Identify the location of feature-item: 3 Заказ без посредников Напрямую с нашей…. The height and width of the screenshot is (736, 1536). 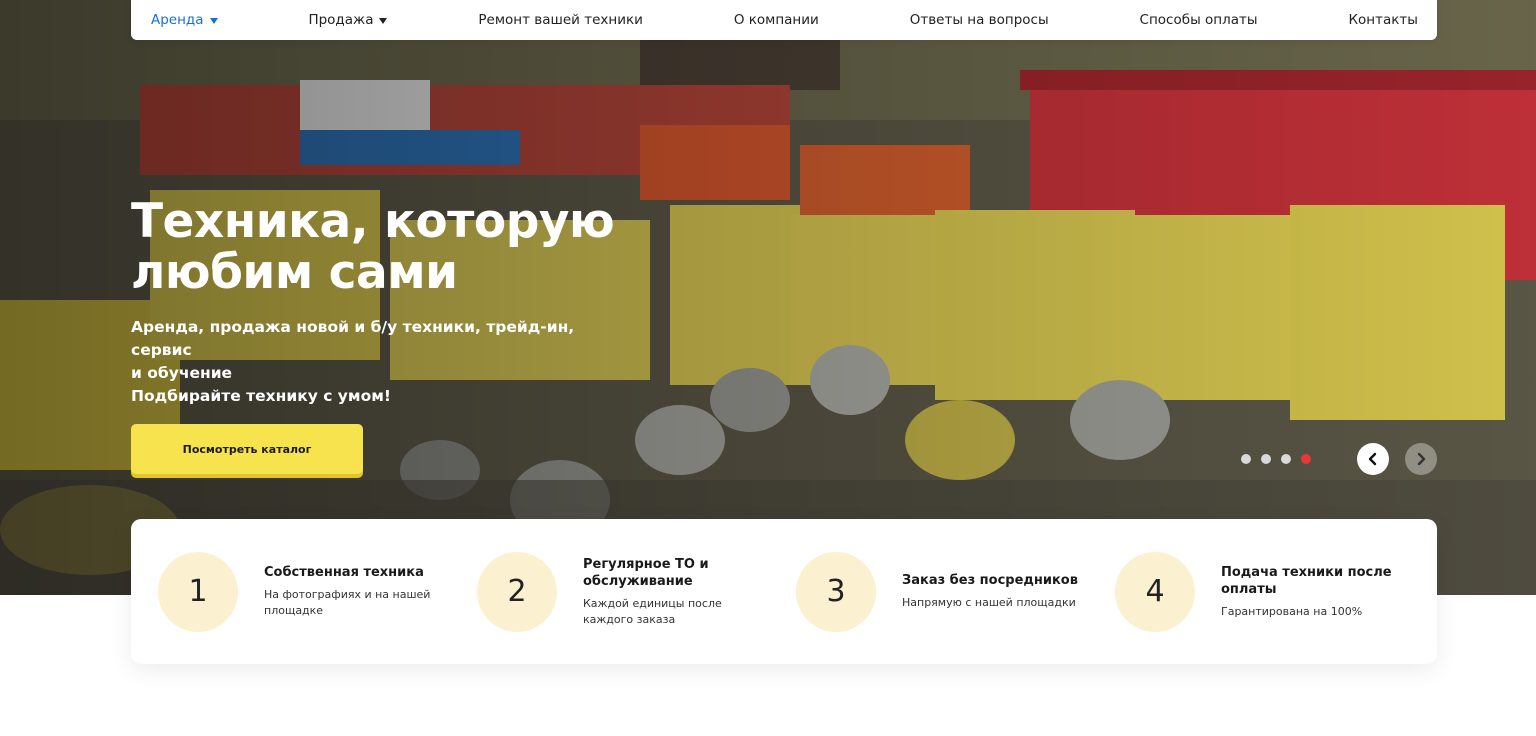
(955, 591).